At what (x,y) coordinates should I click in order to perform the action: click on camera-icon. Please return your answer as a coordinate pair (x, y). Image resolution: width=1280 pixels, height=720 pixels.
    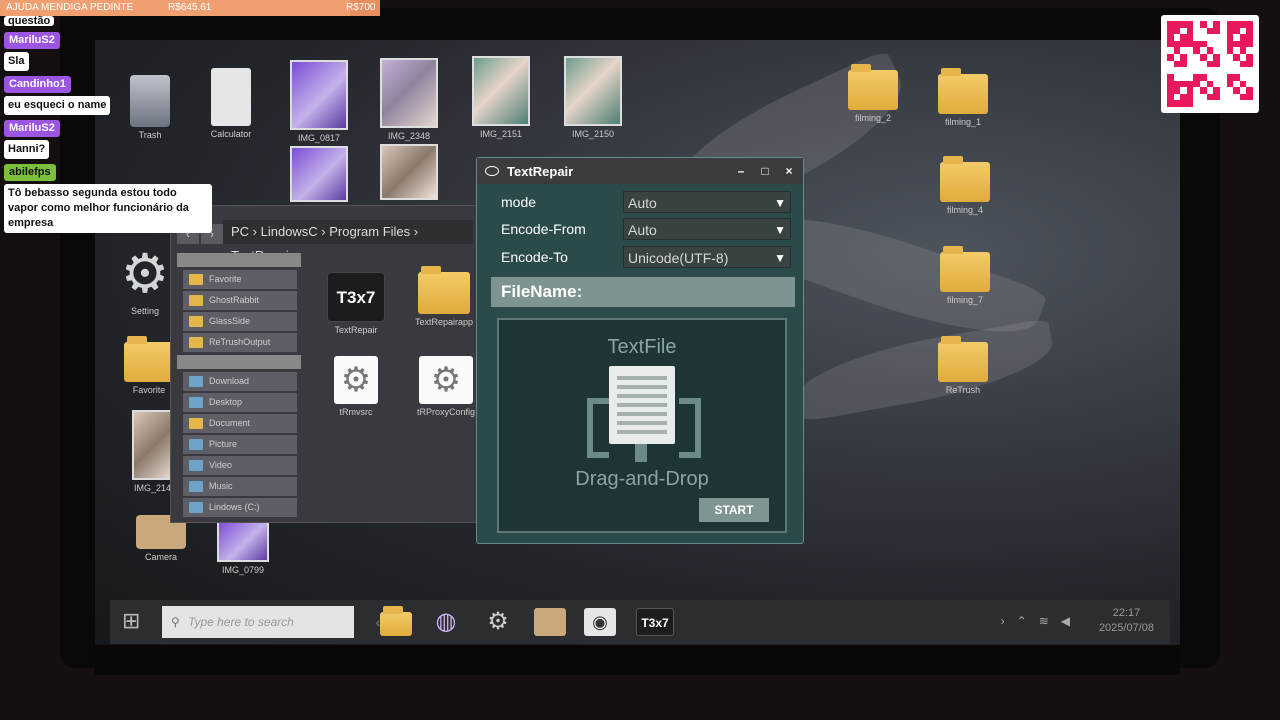
    Looking at the image, I should click on (550, 622).